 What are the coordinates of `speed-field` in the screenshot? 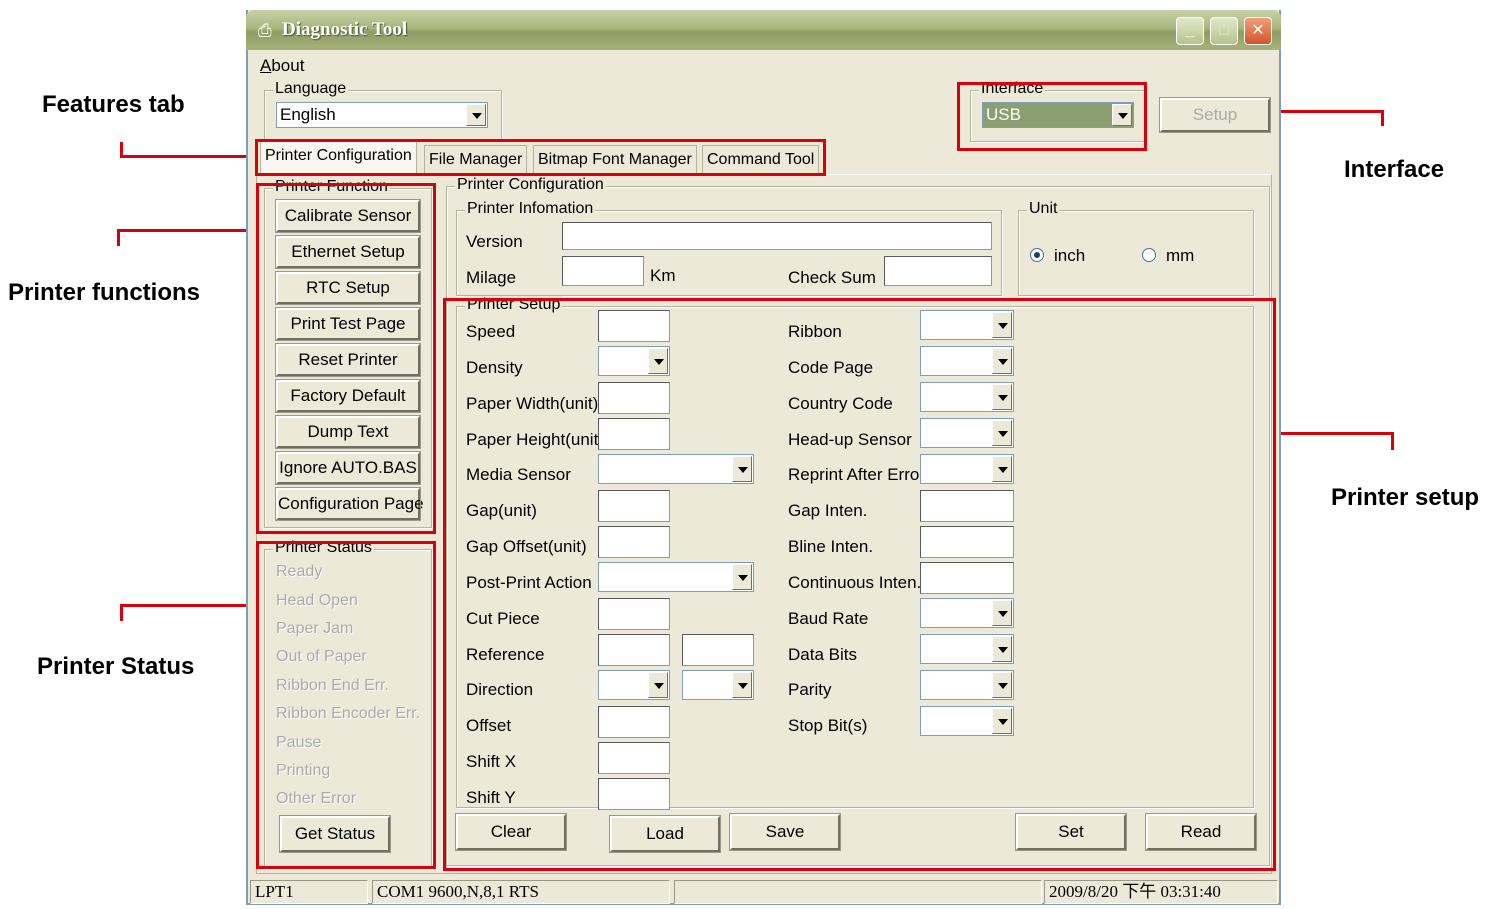 It's located at (634, 326).